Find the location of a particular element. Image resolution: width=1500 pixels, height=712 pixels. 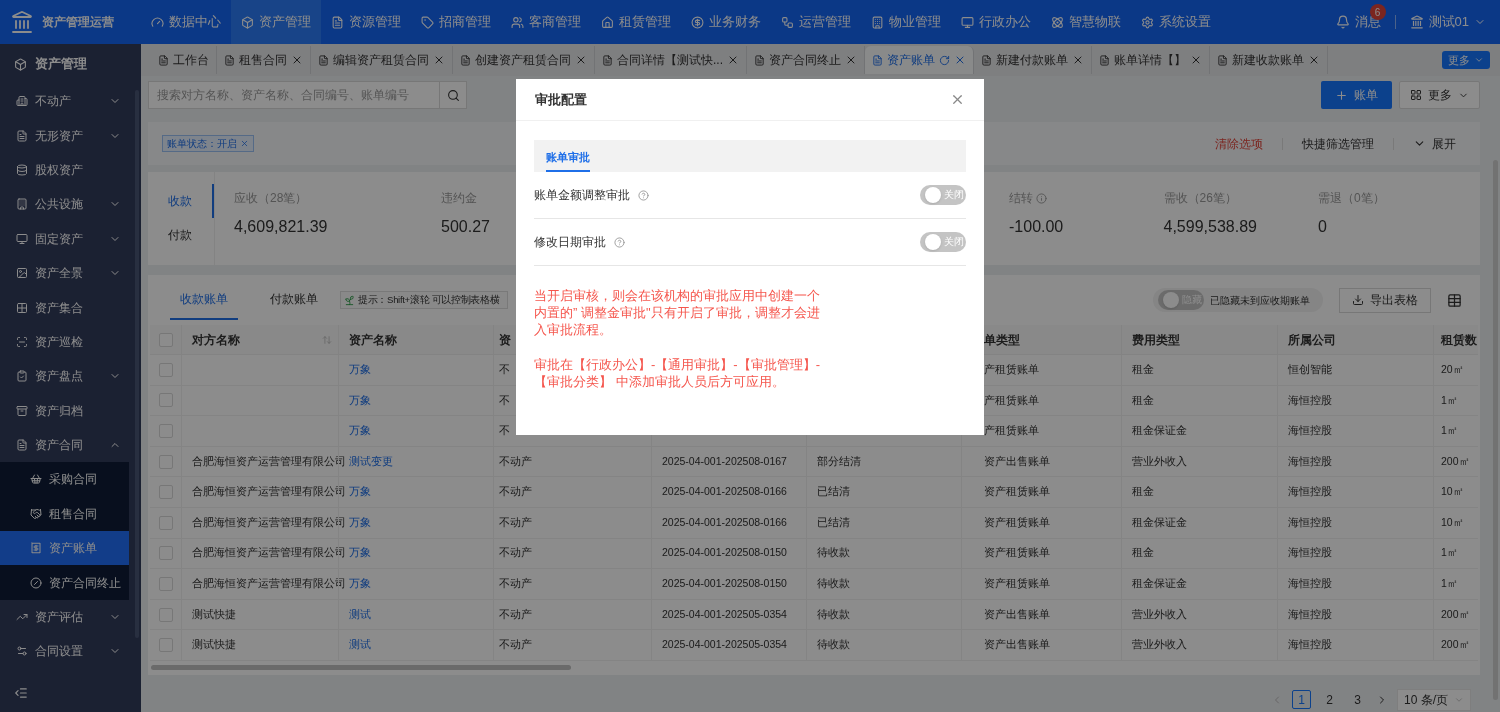

page-tab: 新建付款账单 is located at coordinates (1033, 60).